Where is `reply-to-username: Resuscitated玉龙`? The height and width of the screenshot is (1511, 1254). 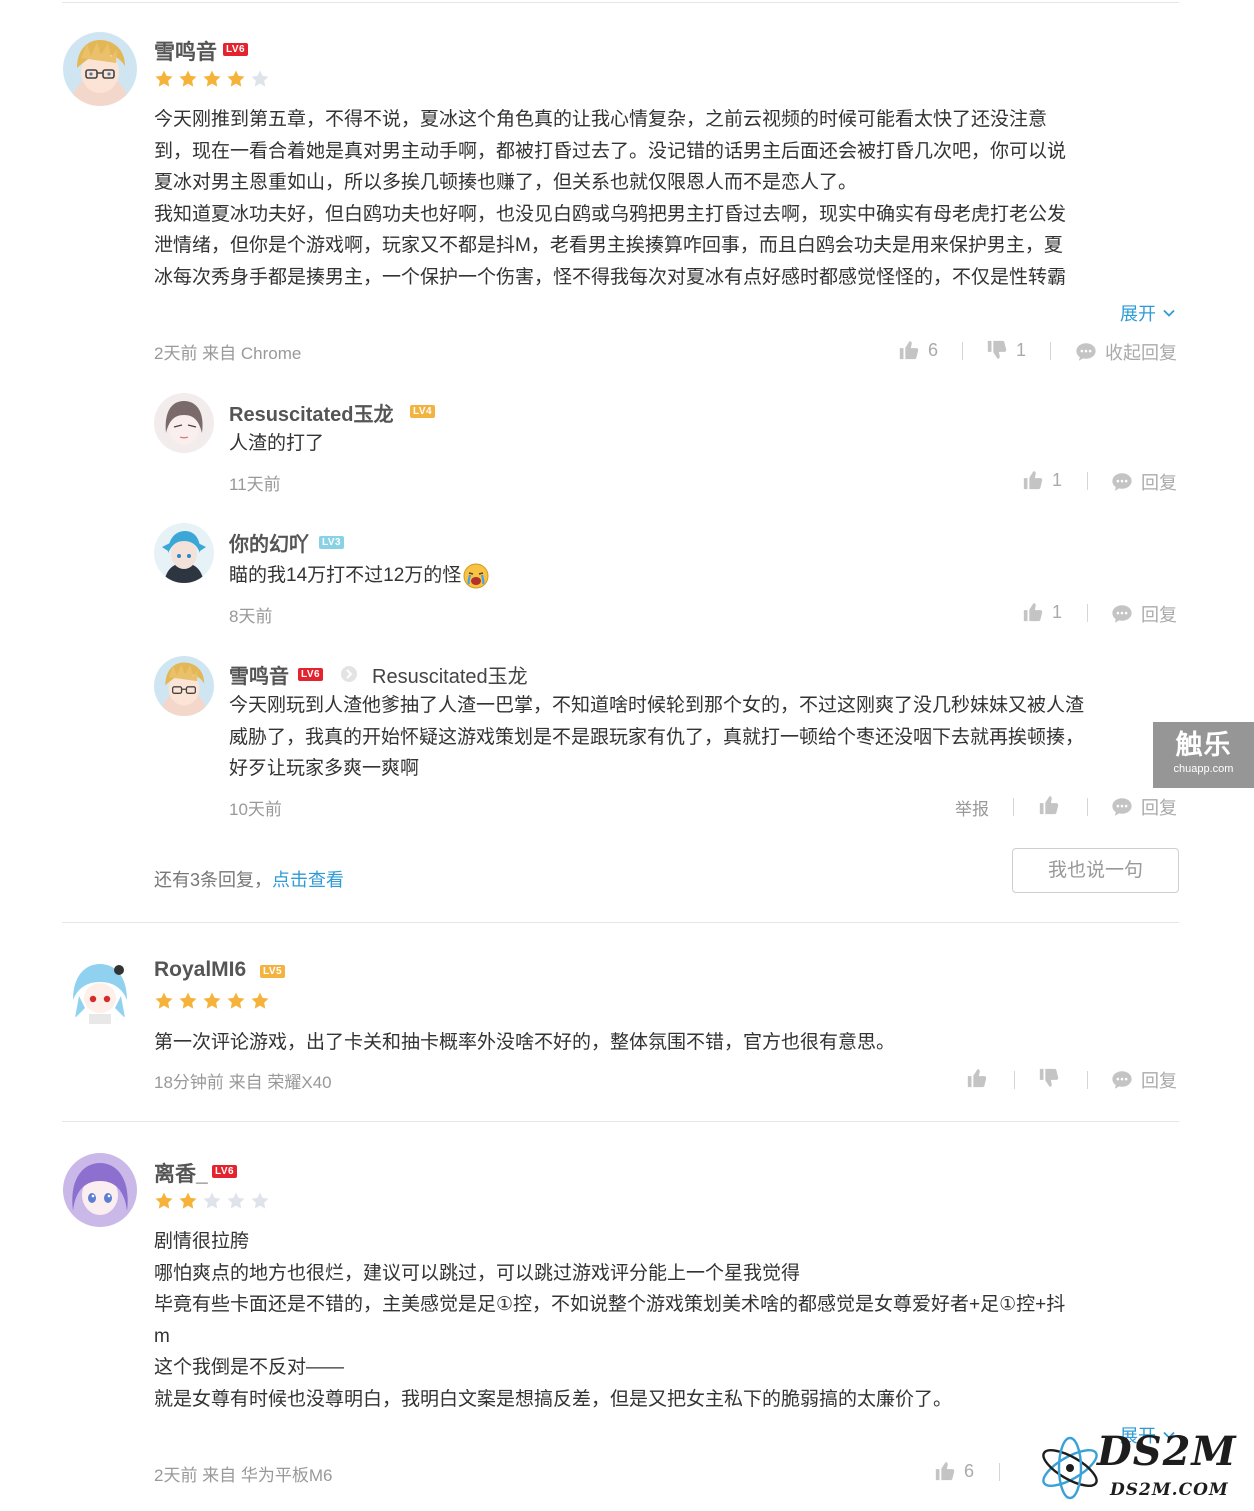 reply-to-username: Resuscitated玉龙 is located at coordinates (450, 674).